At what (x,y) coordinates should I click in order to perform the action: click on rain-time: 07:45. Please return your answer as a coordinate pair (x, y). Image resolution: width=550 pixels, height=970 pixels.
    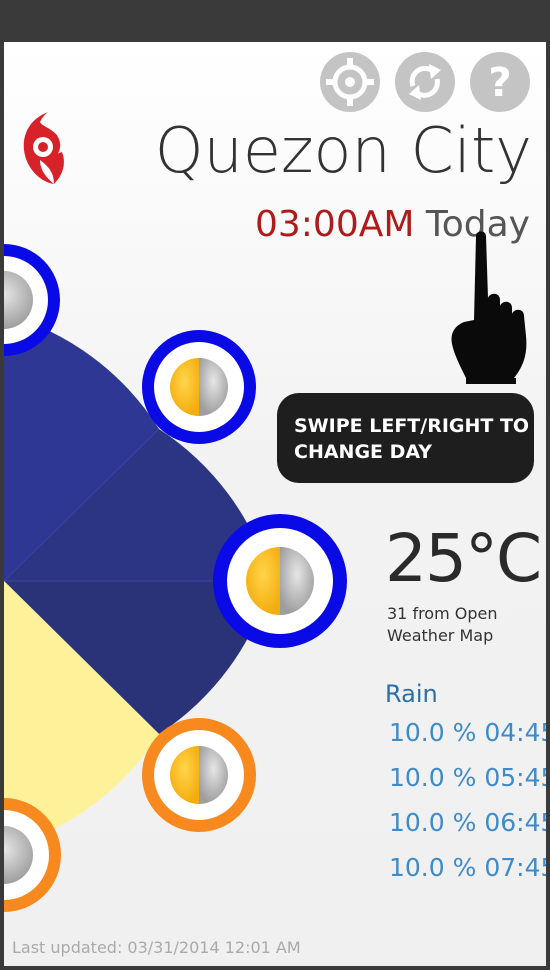
    Looking at the image, I should click on (515, 867).